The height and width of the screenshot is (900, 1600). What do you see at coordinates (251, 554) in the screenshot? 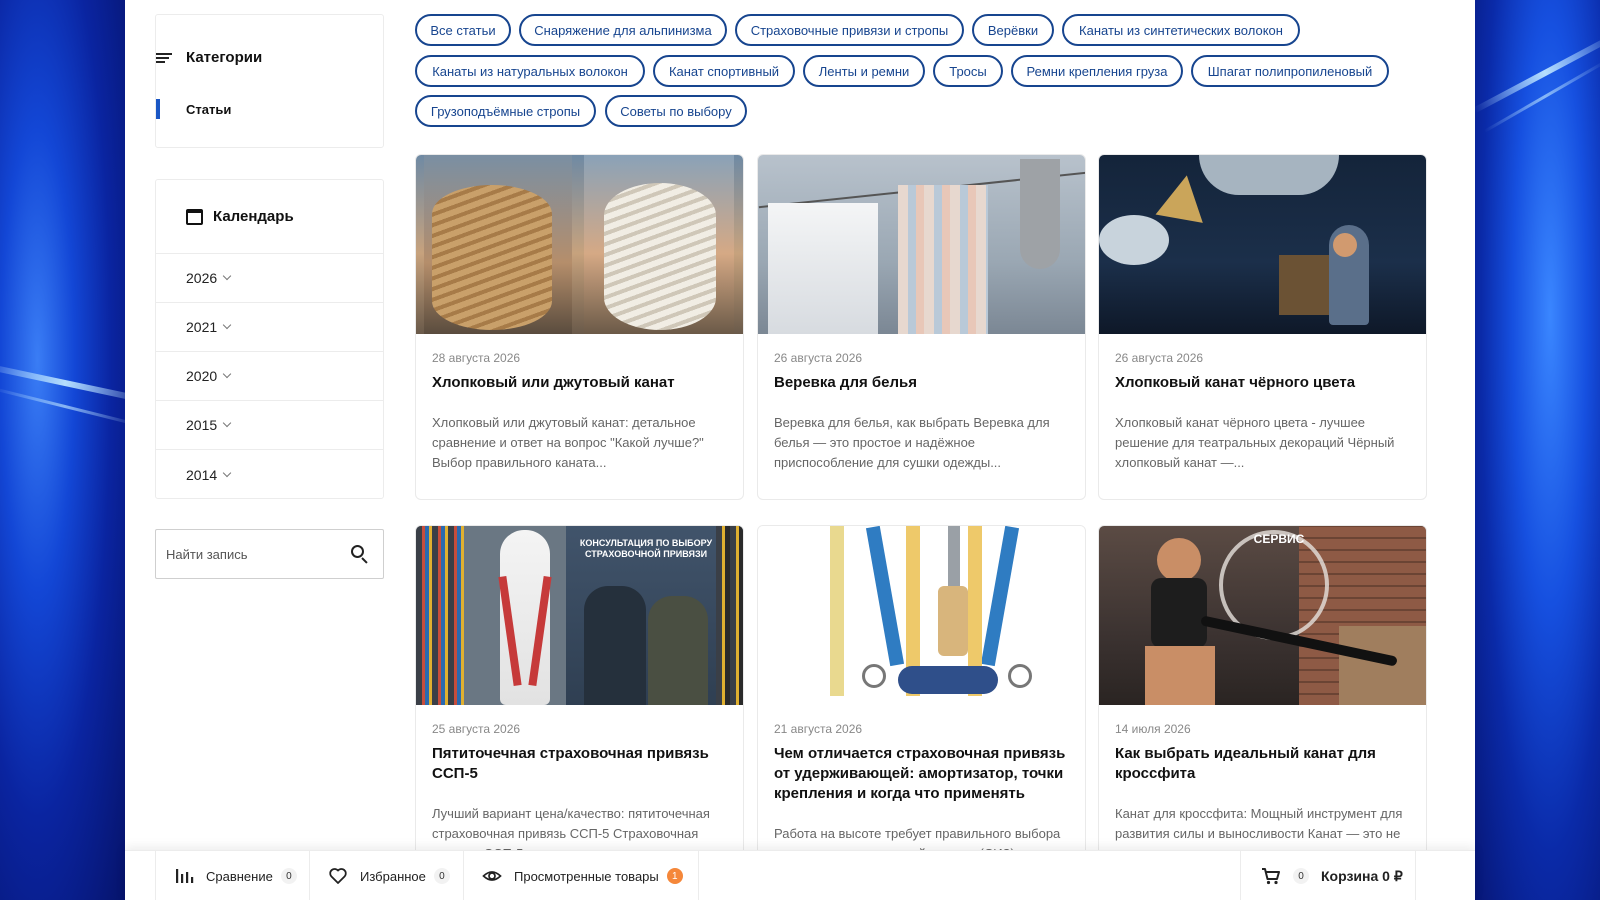
I see `search-input` at bounding box center [251, 554].